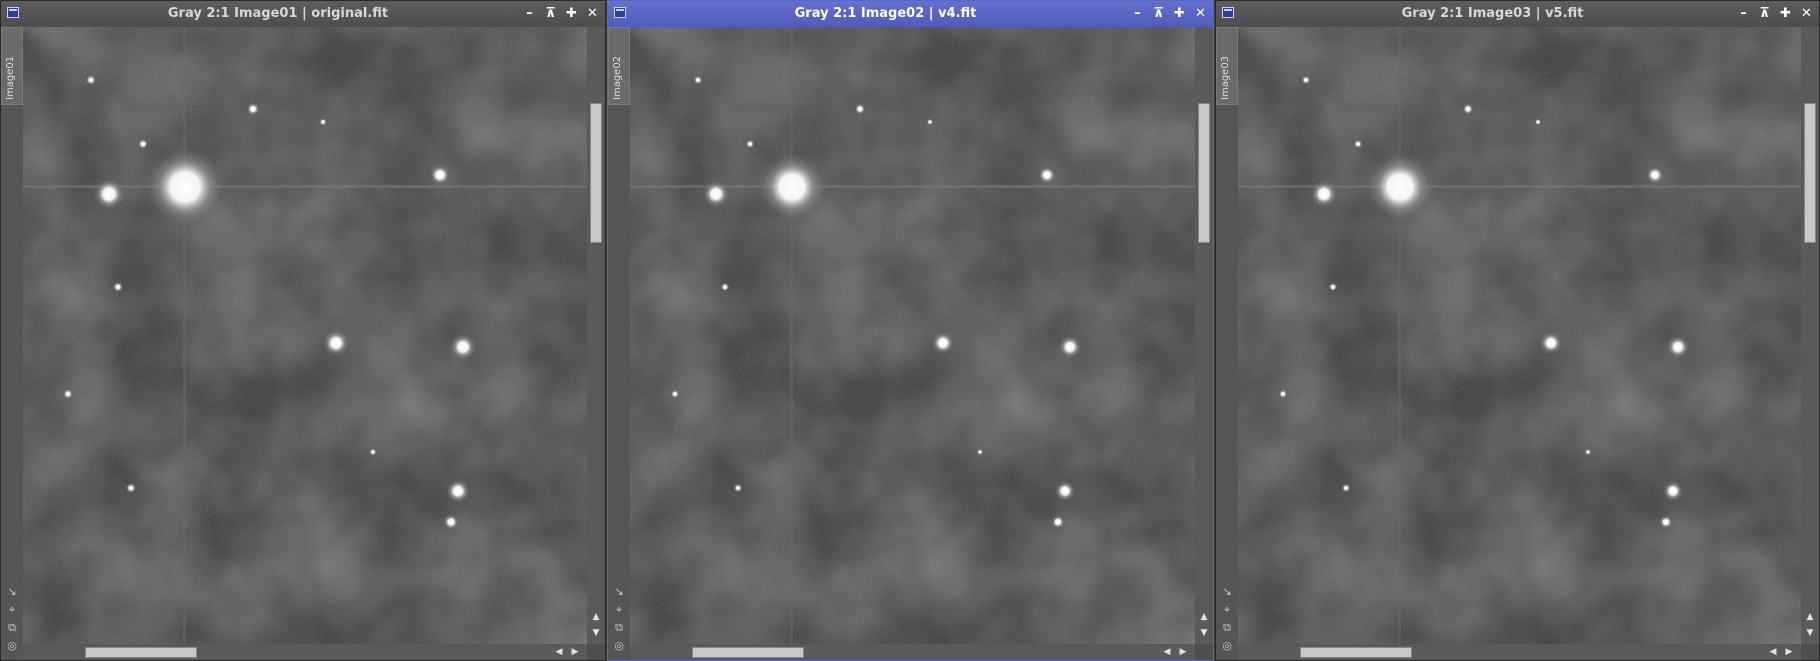  What do you see at coordinates (620, 12) in the screenshot?
I see `window-icon` at bounding box center [620, 12].